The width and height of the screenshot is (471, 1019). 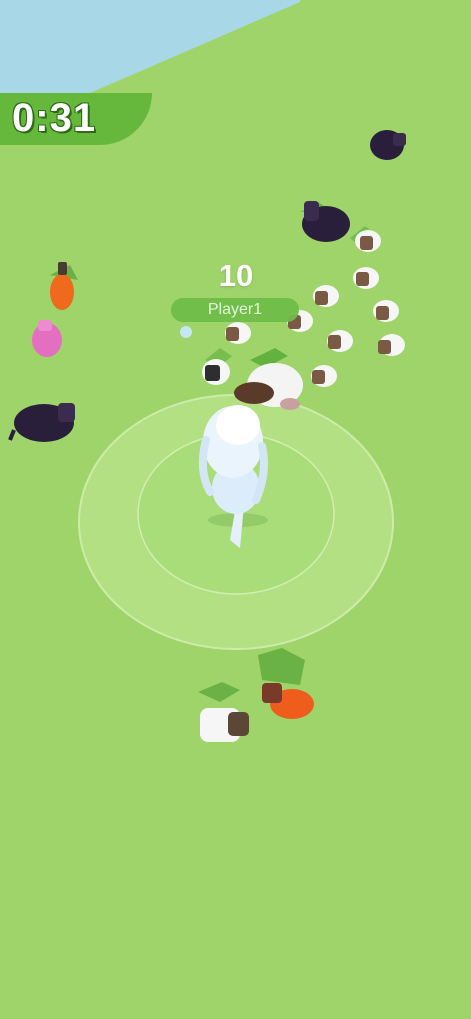 What do you see at coordinates (150, 46) in the screenshot?
I see `water-area` at bounding box center [150, 46].